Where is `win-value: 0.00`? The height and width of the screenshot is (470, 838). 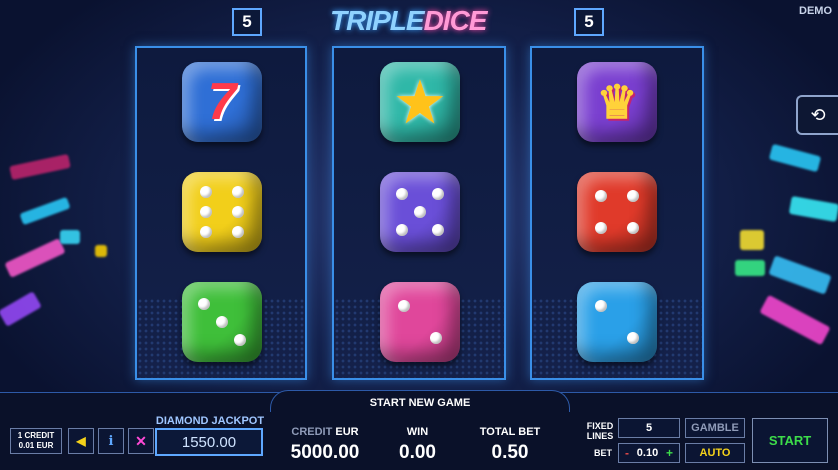 win-value: 0.00 is located at coordinates (417, 452).